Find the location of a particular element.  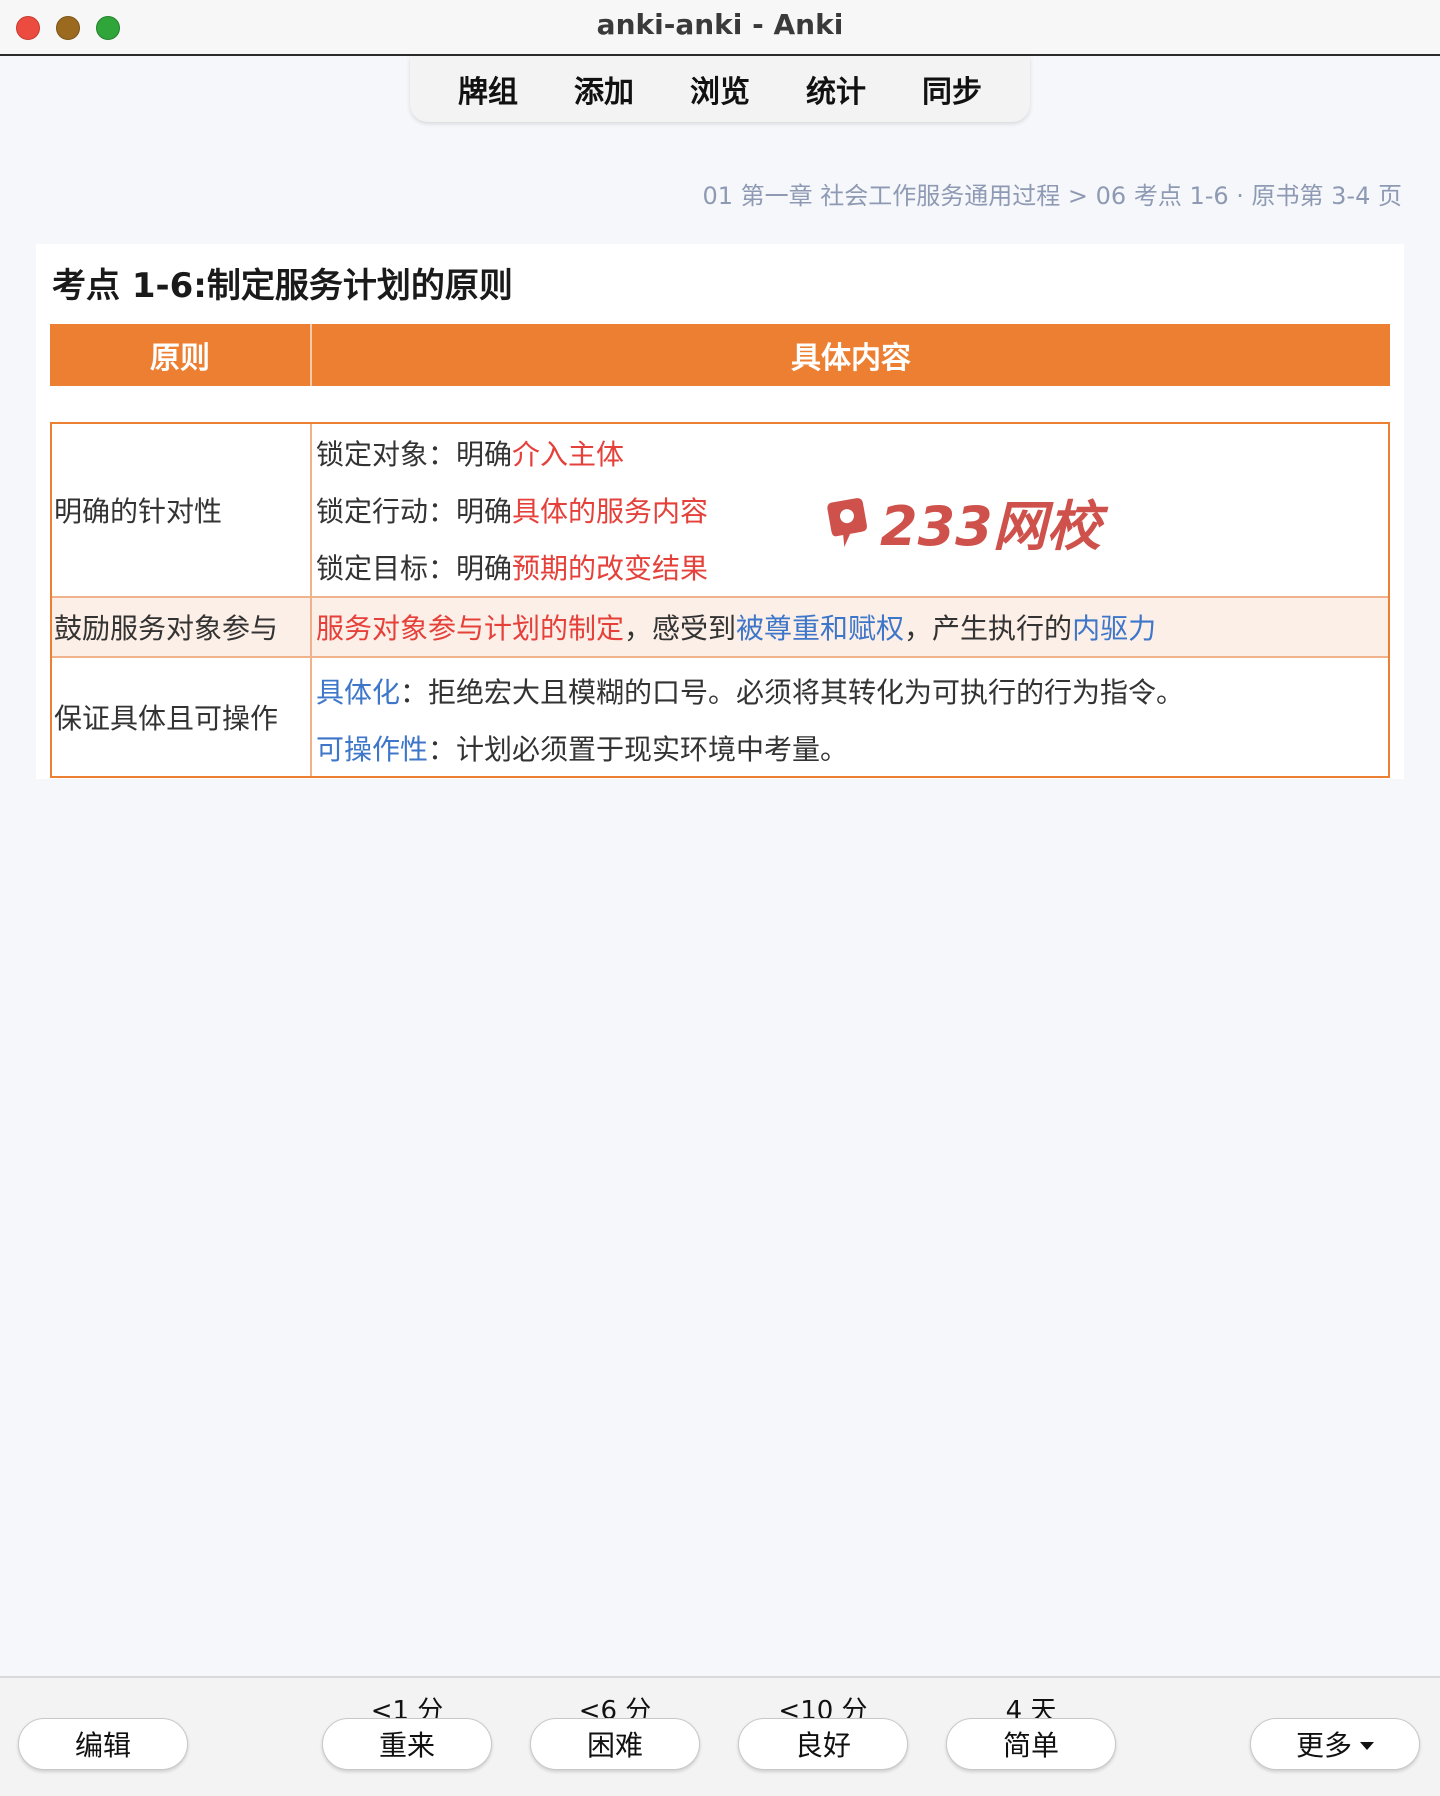

content-line: 锁定对象：明确 介入主体 is located at coordinates (850, 452).